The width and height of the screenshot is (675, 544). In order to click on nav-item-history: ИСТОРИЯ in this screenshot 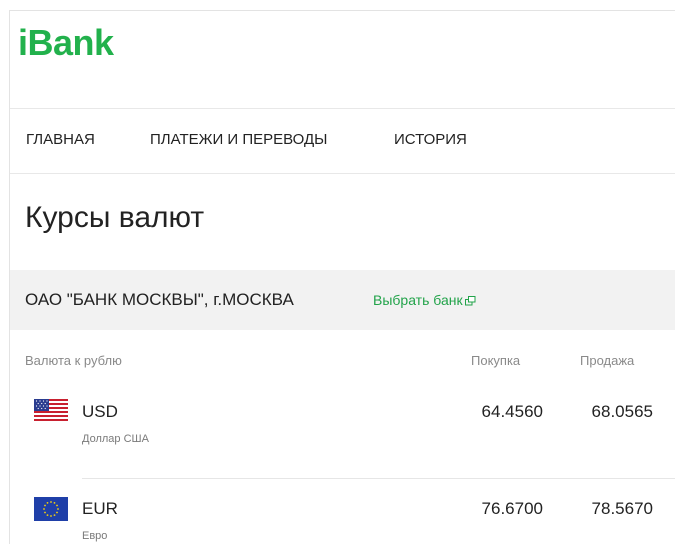, I will do `click(430, 140)`.